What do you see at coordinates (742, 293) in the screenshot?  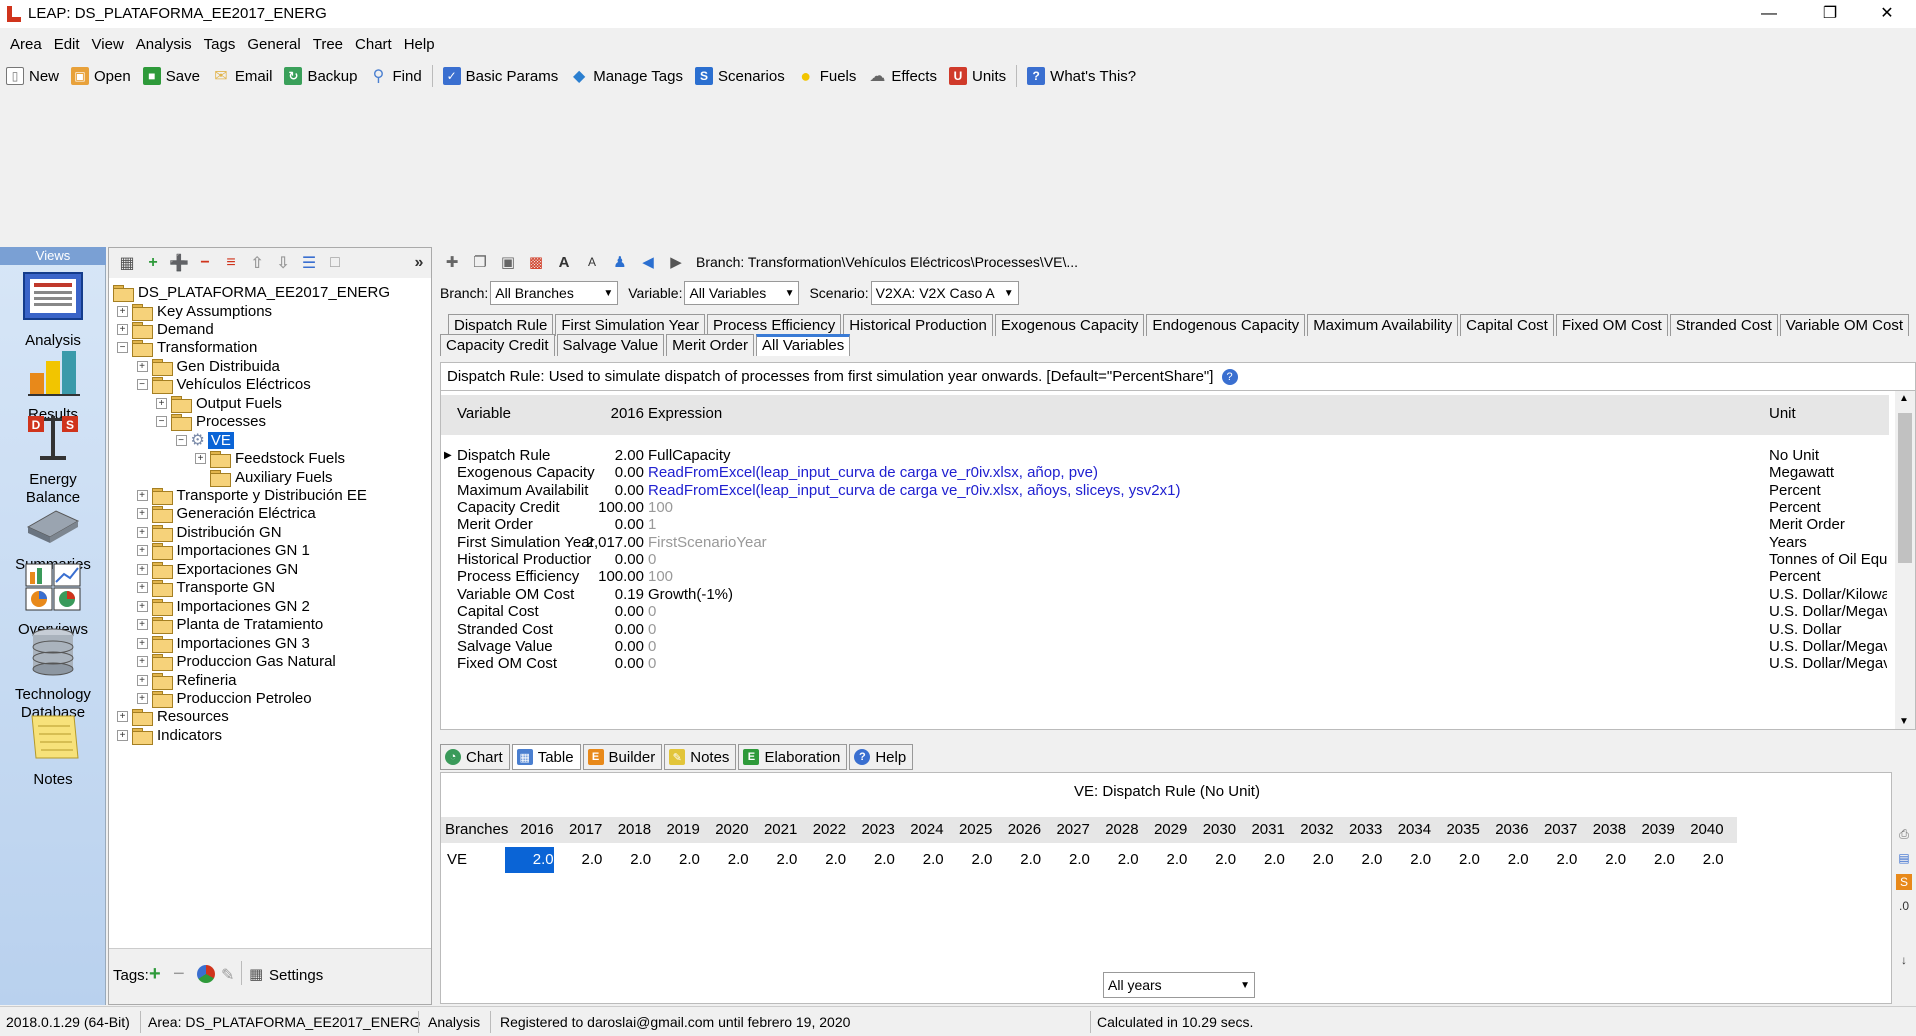 I see `variable-dropdown: All Variables ▼` at bounding box center [742, 293].